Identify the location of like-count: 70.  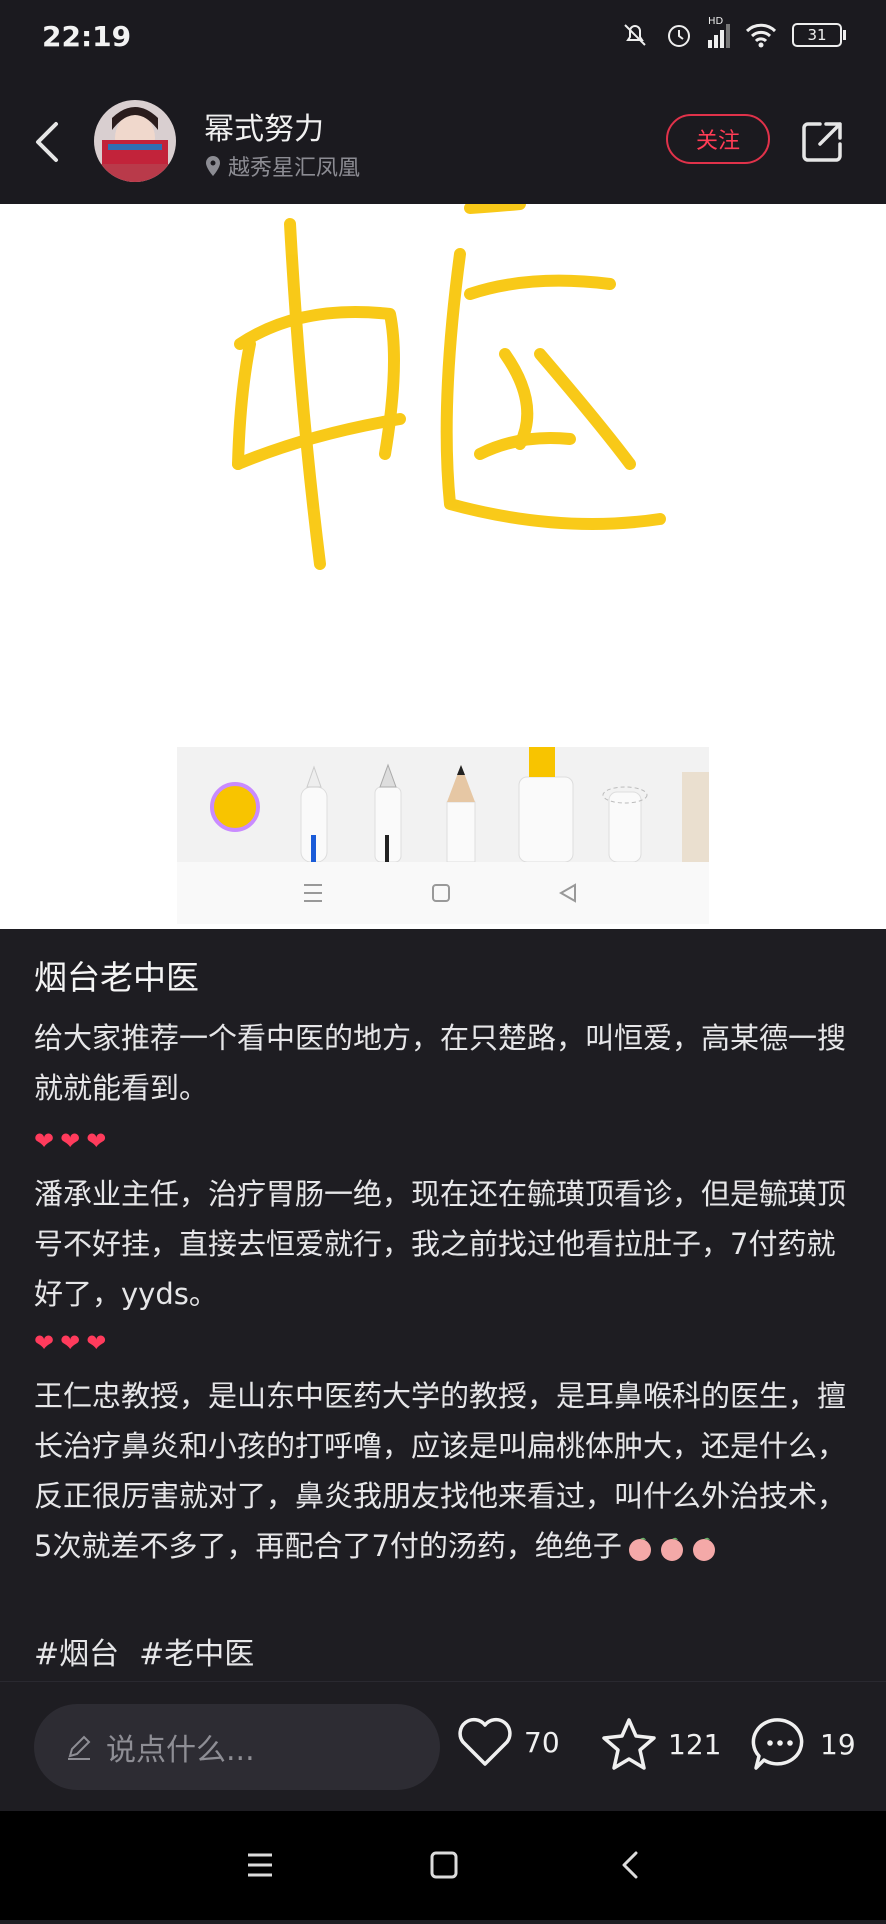
(542, 1742).